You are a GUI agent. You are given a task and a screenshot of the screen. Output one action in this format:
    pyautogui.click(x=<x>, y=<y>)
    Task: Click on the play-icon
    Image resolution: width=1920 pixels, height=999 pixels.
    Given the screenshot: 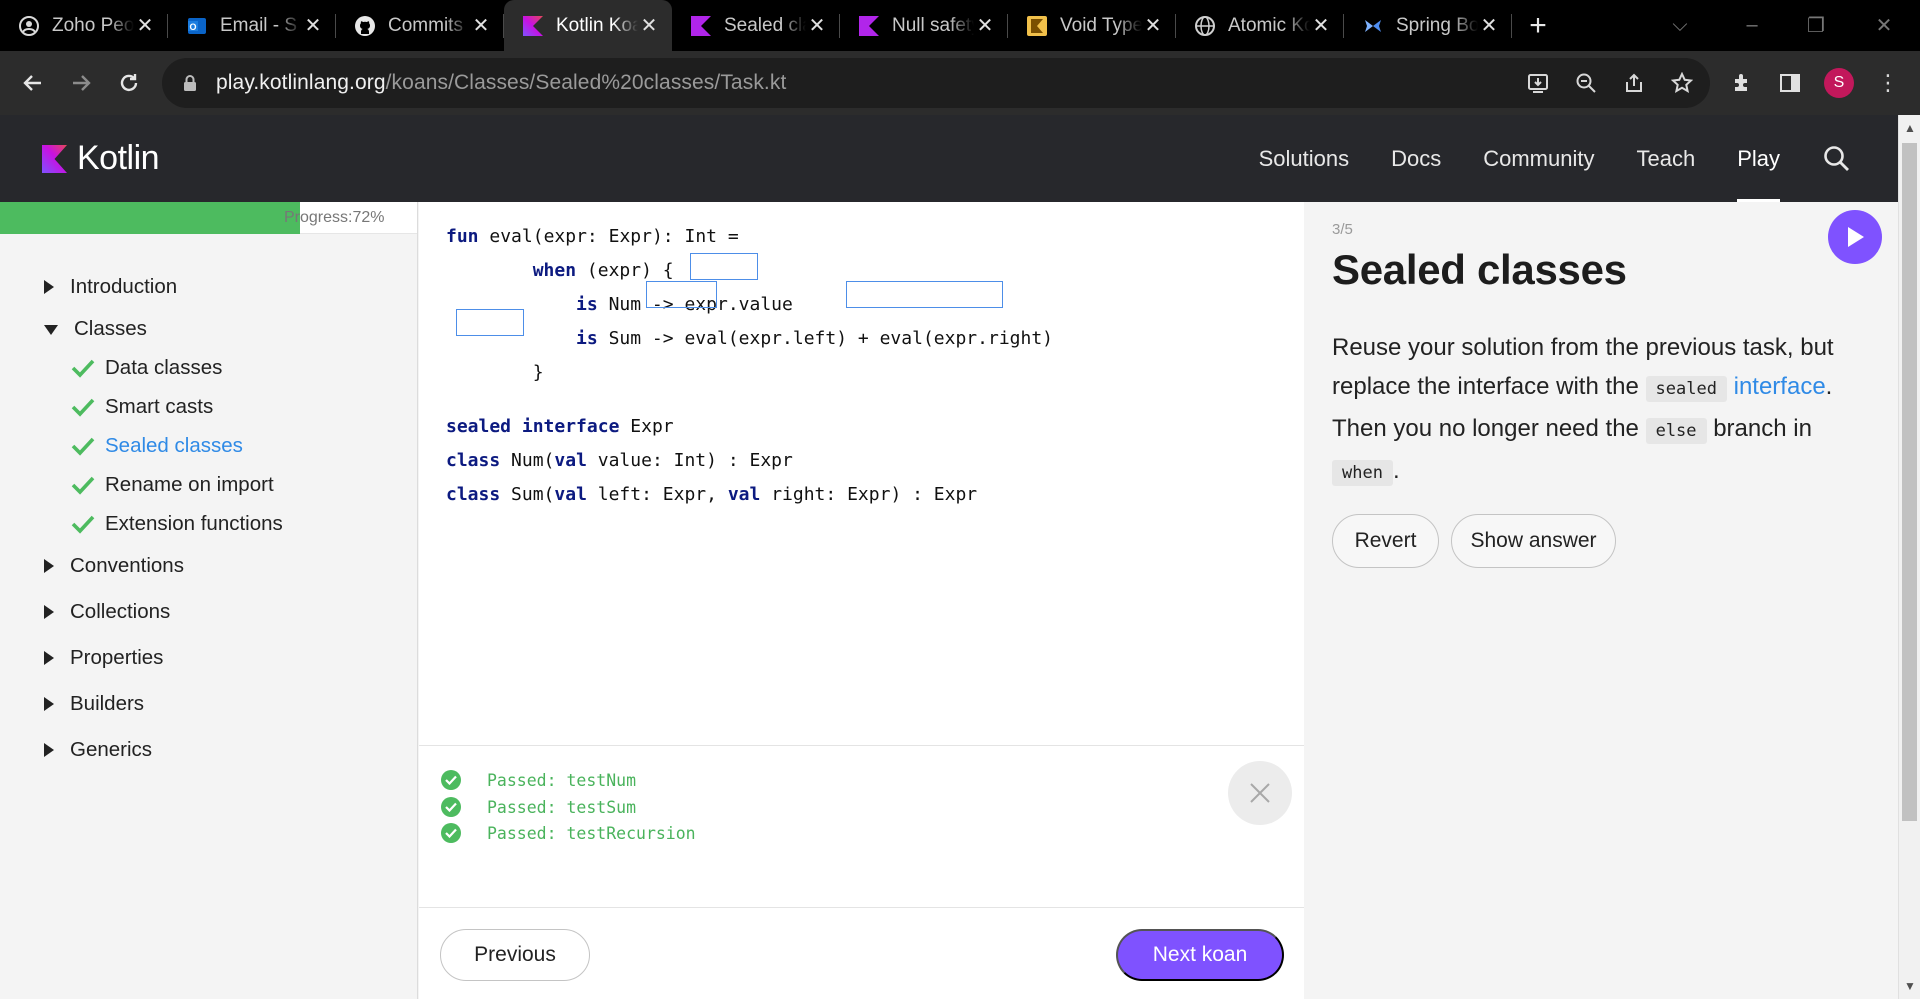 What is the action you would take?
    pyautogui.click(x=1856, y=237)
    